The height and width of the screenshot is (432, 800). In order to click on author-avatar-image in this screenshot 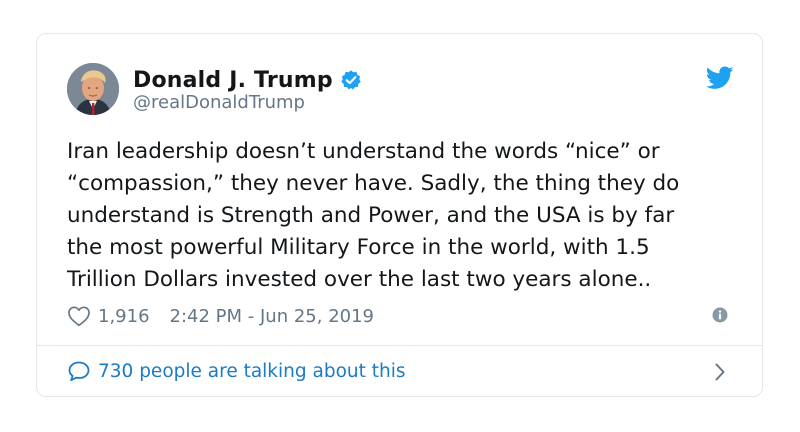, I will do `click(93, 89)`.